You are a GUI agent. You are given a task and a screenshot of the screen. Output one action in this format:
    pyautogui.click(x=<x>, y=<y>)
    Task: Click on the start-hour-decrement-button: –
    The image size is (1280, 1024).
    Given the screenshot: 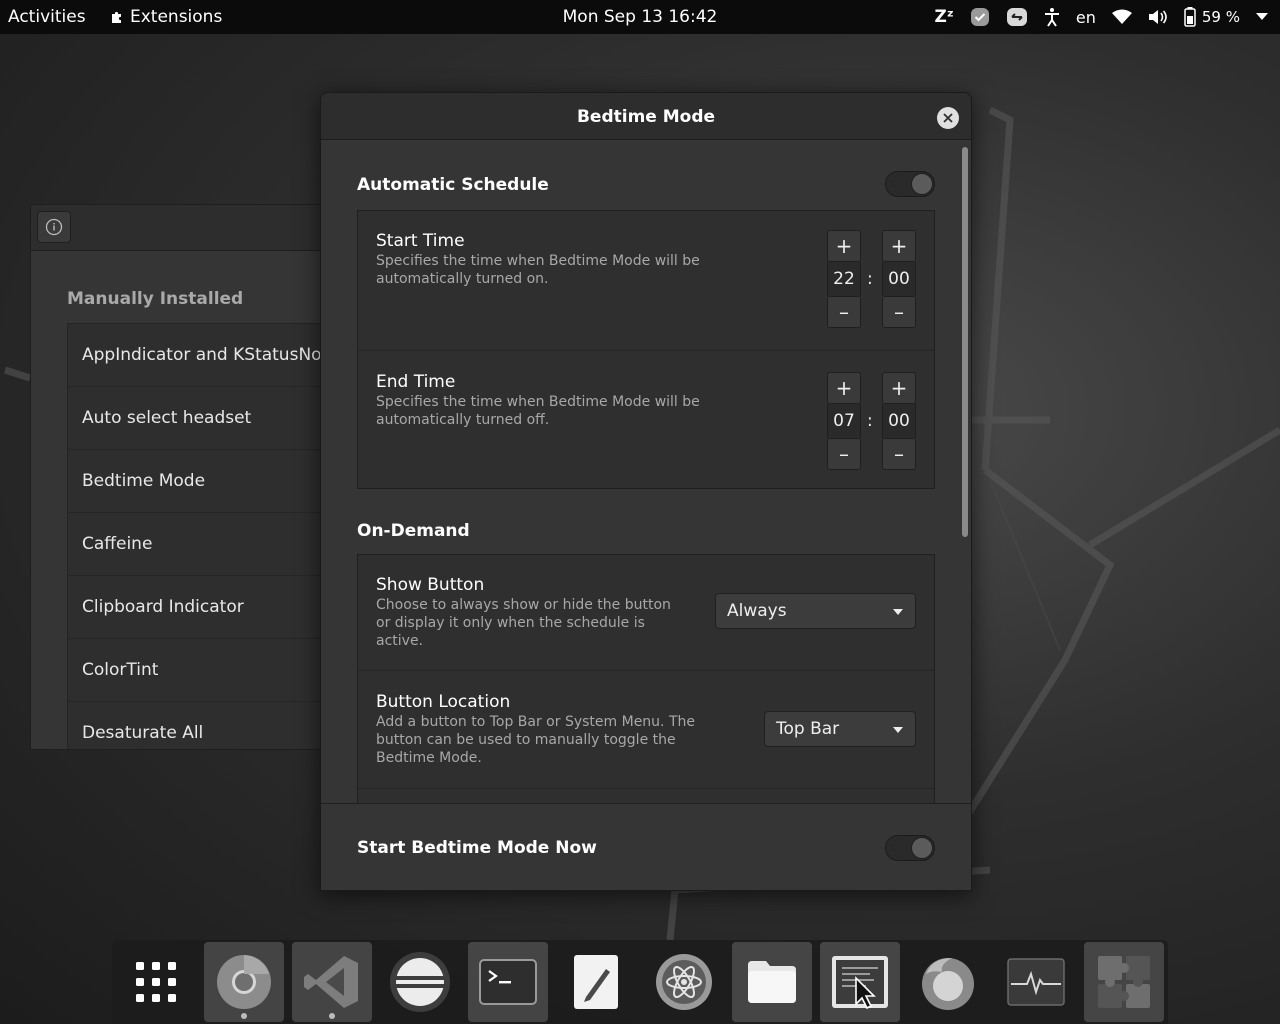 What is the action you would take?
    pyautogui.click(x=844, y=312)
    